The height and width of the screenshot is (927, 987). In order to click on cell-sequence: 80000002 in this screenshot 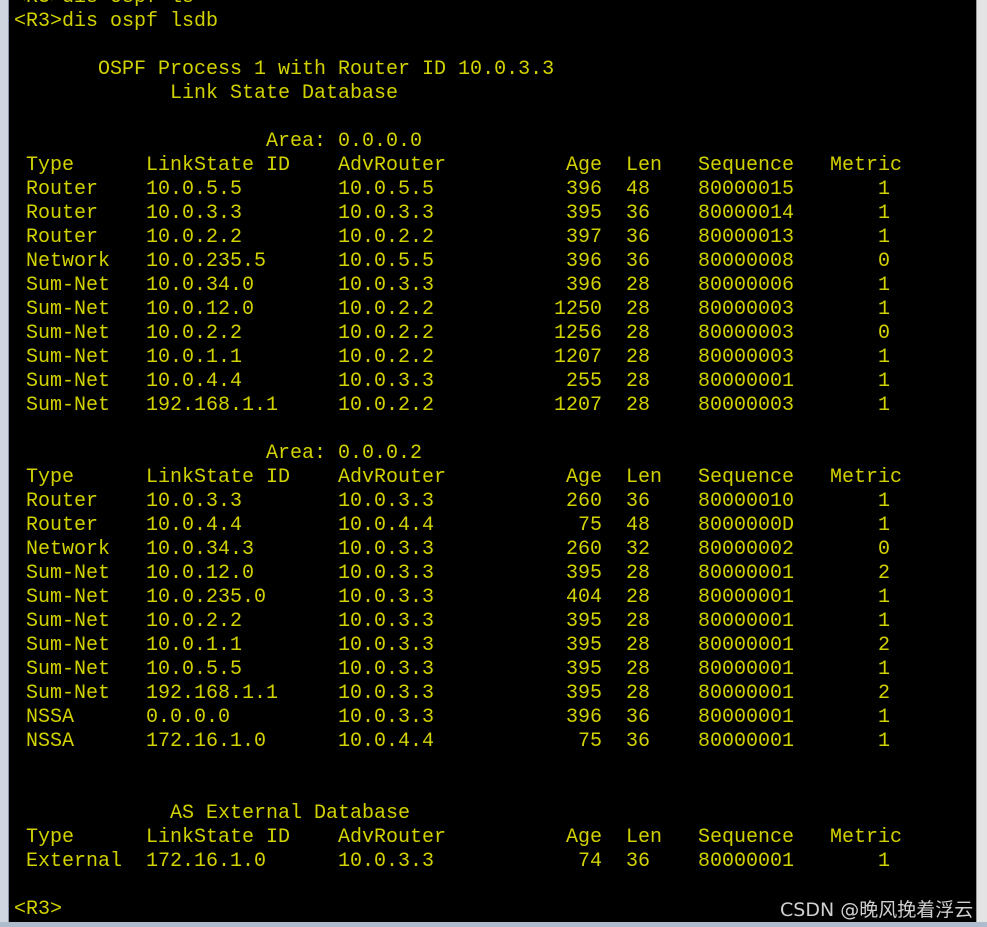, I will do `click(746, 549)`.